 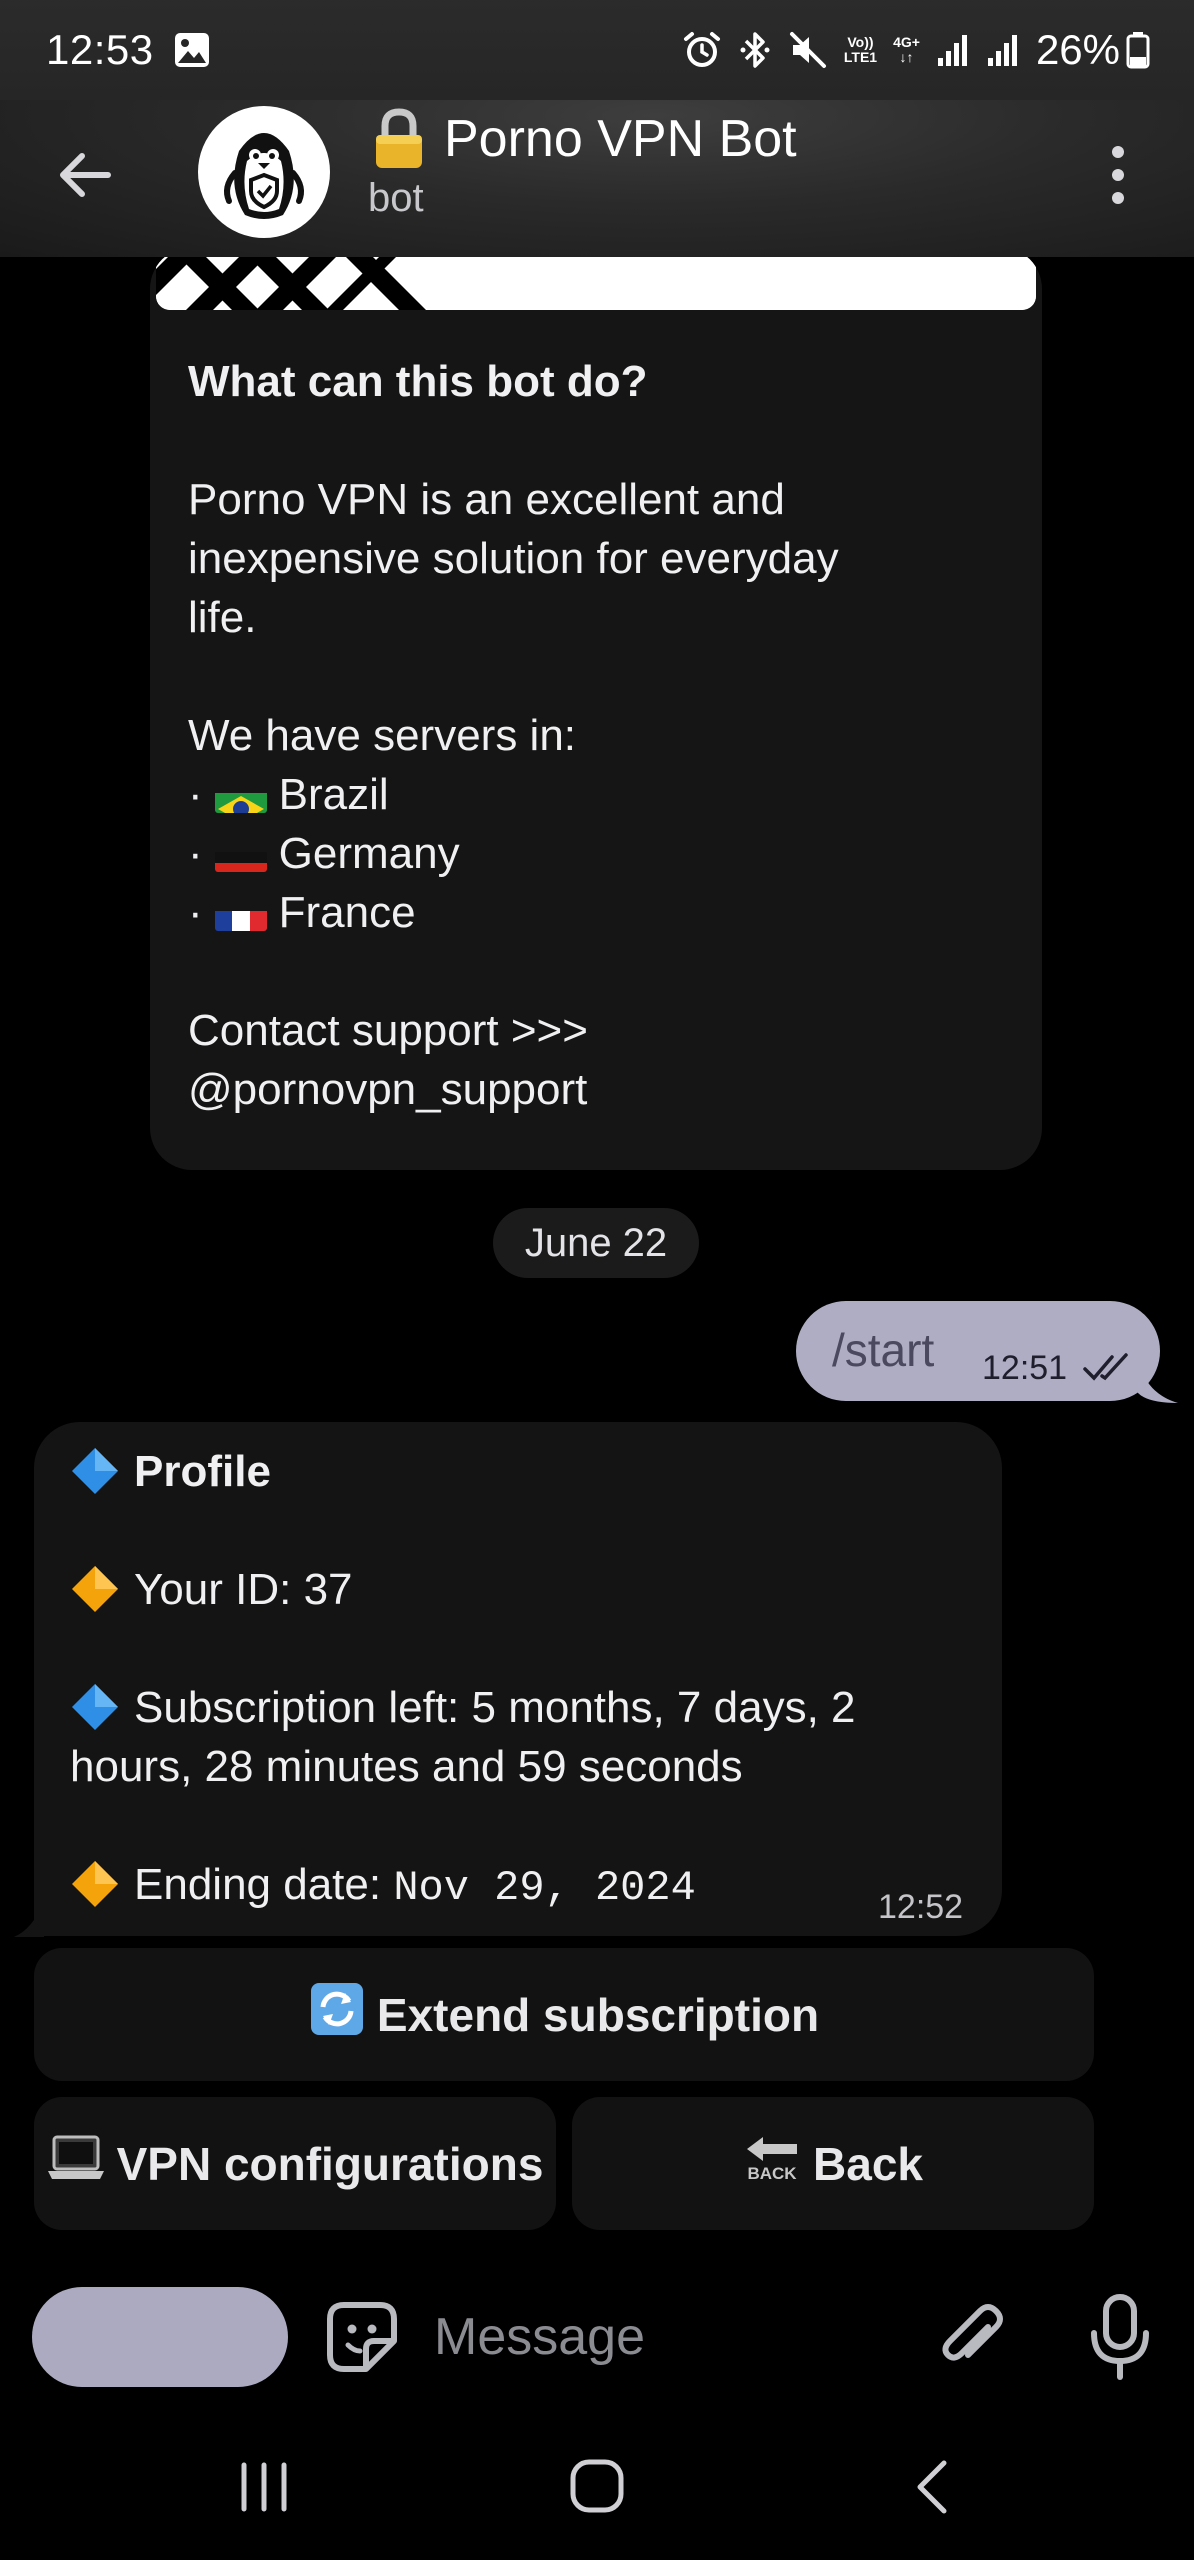 I want to click on outgoing-message-text: /start, so click(x=883, y=1350).